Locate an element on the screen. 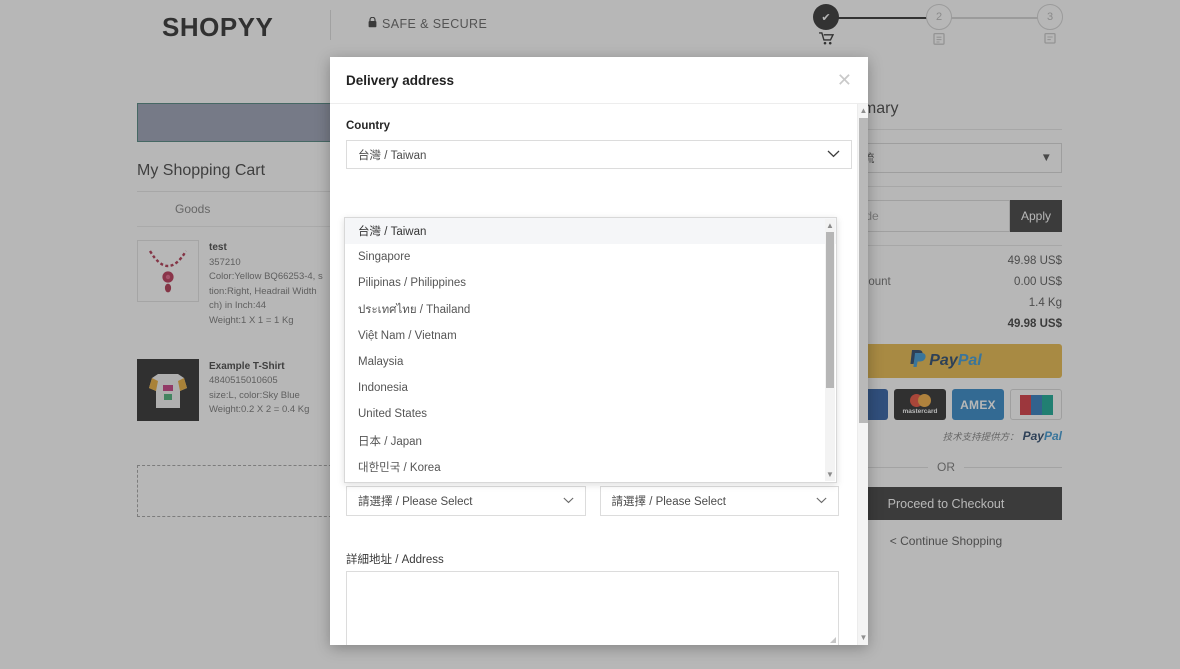  country-option: United States is located at coordinates (590, 414).